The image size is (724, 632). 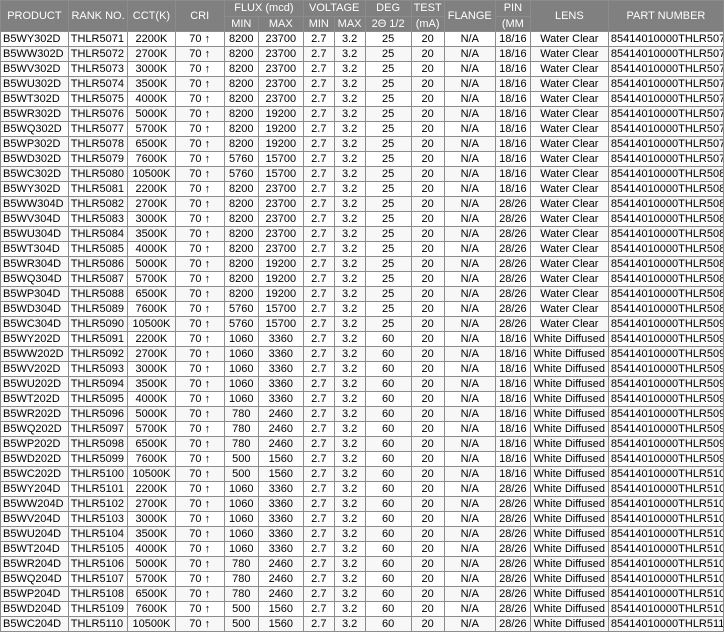 I want to click on cell-flux-max: 2460, so click(x=280, y=429).